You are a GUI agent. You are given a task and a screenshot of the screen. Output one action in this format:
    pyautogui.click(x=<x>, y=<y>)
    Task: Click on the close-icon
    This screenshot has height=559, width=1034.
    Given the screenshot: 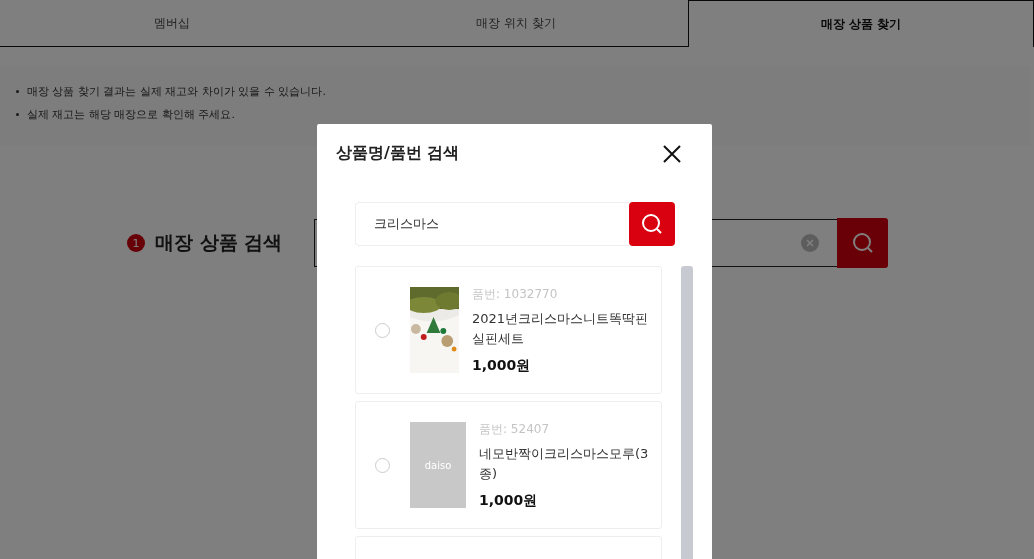 What is the action you would take?
    pyautogui.click(x=672, y=153)
    